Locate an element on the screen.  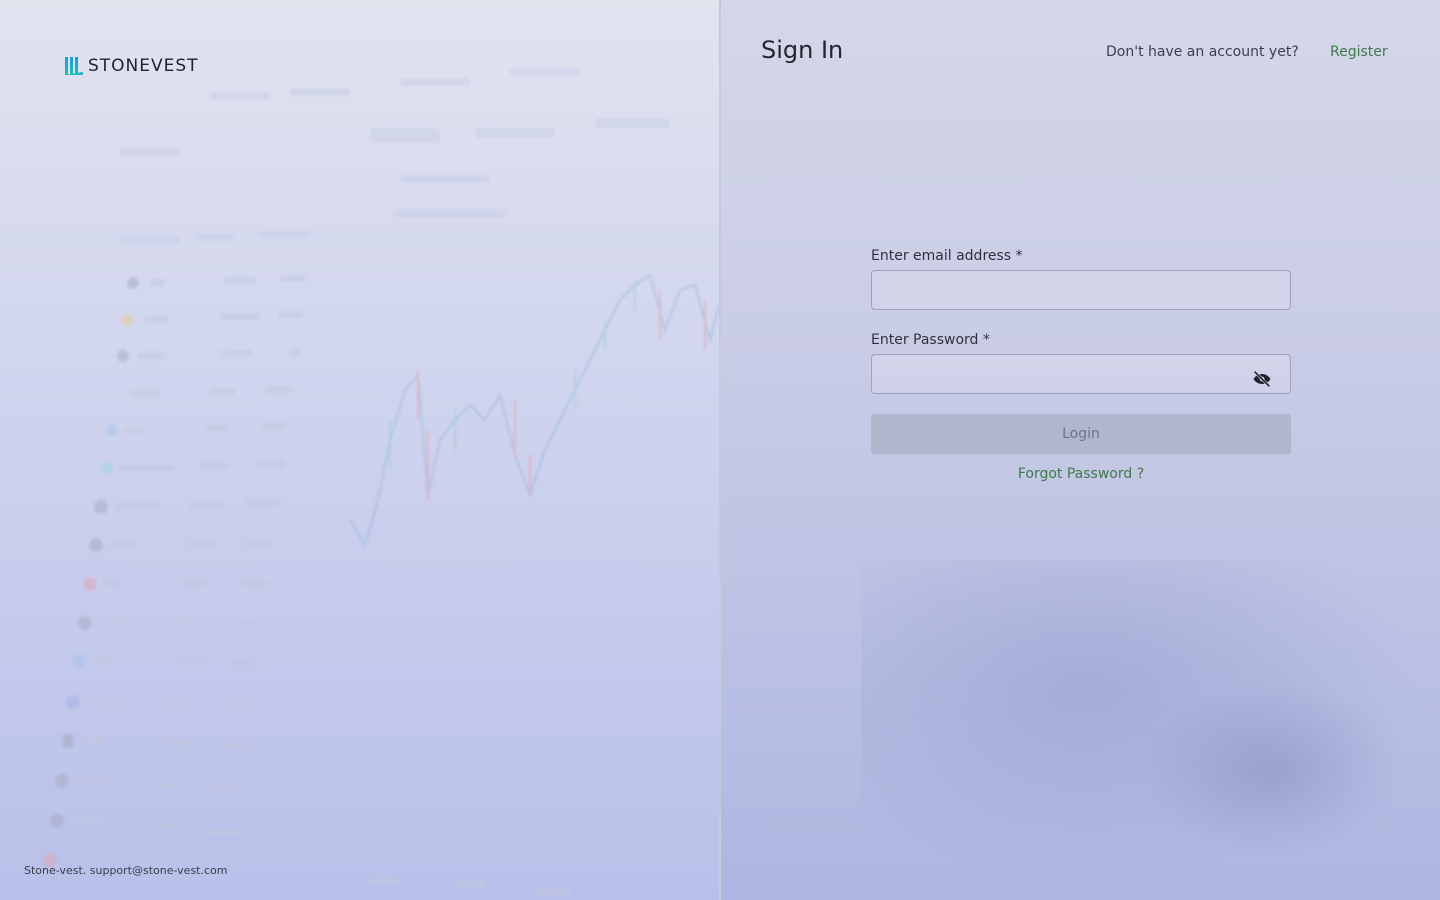
eye-off-icon is located at coordinates (1262, 379).